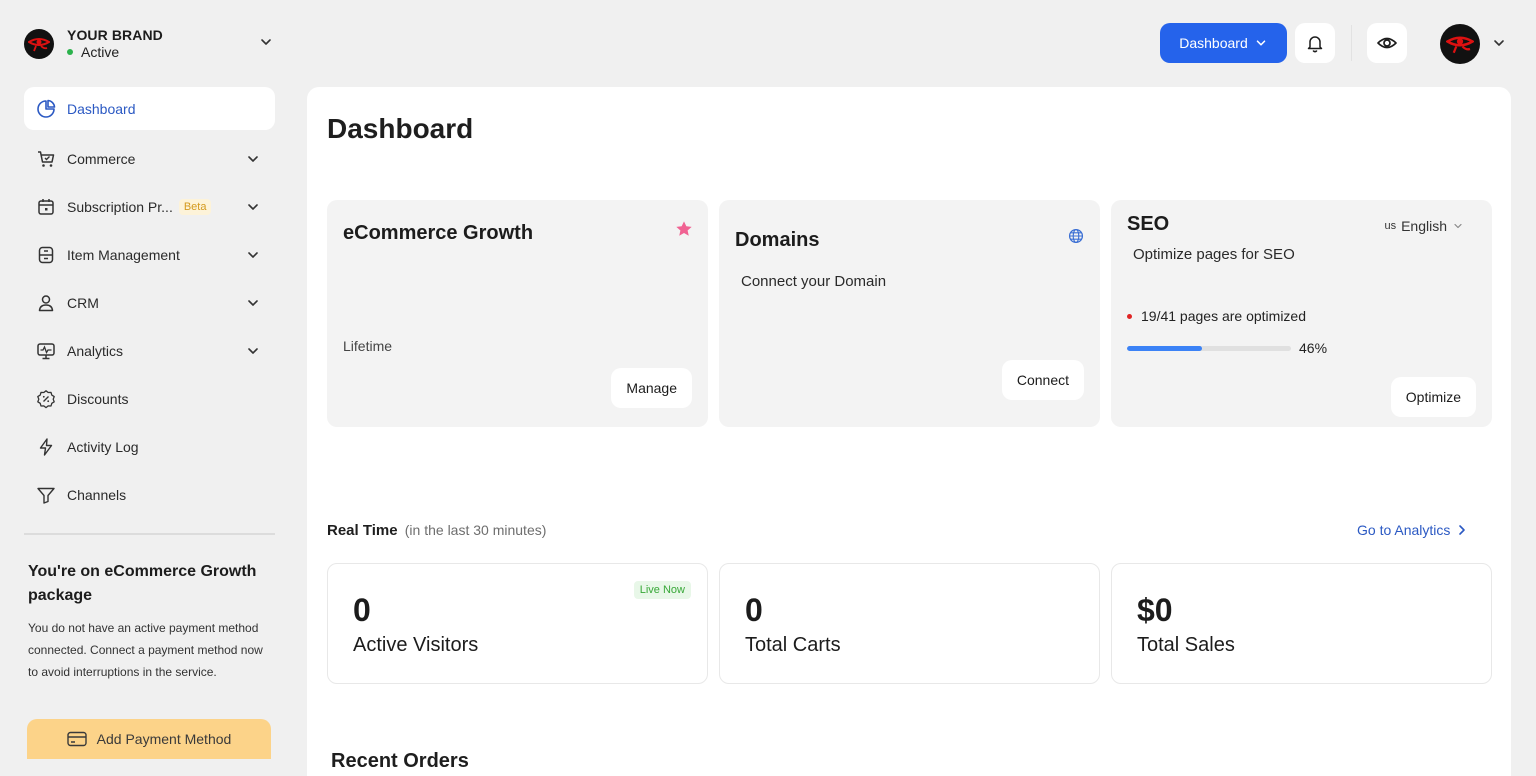  What do you see at coordinates (149, 351) in the screenshot?
I see `sidebar-item-analytics: Analytics` at bounding box center [149, 351].